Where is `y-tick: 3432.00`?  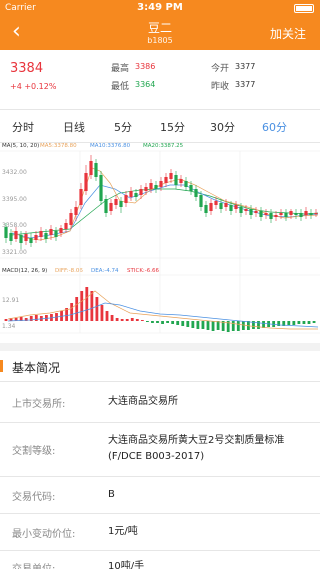
y-tick: 3432.00 is located at coordinates (14, 172).